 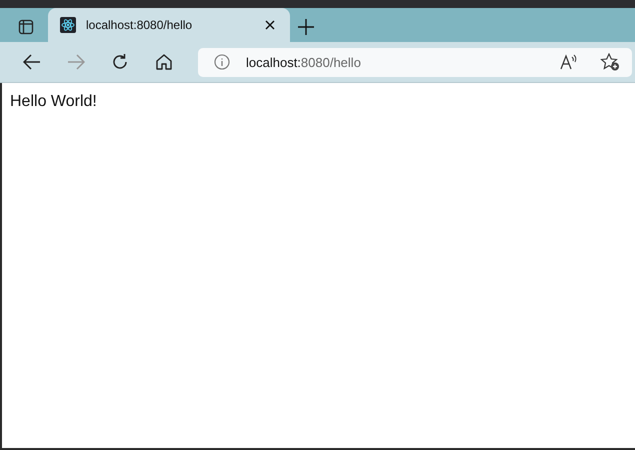 I want to click on favorites-button, so click(x=610, y=62).